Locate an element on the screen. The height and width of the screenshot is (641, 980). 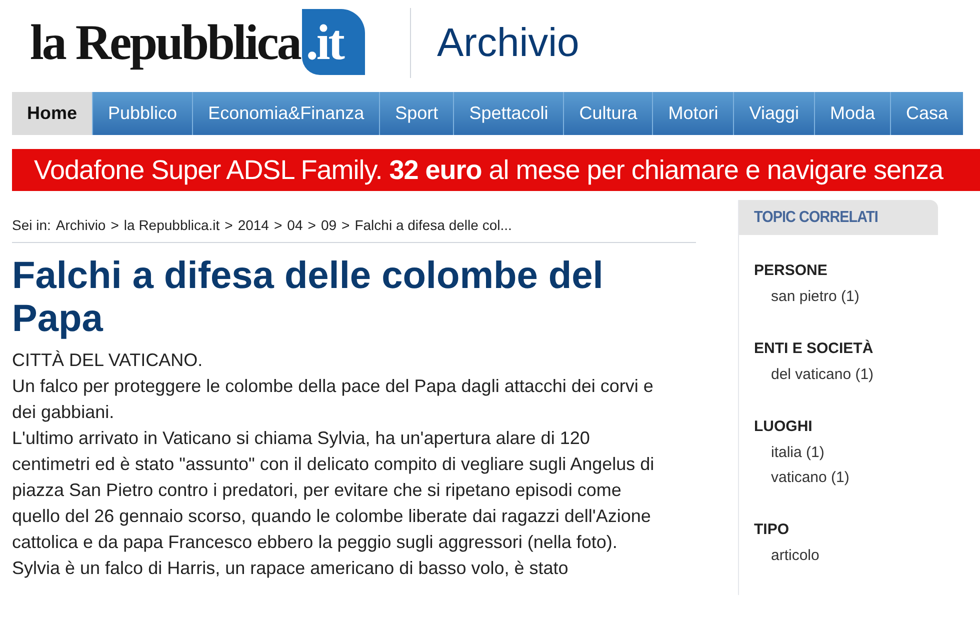
topic-link: articolo is located at coordinates (846, 555).